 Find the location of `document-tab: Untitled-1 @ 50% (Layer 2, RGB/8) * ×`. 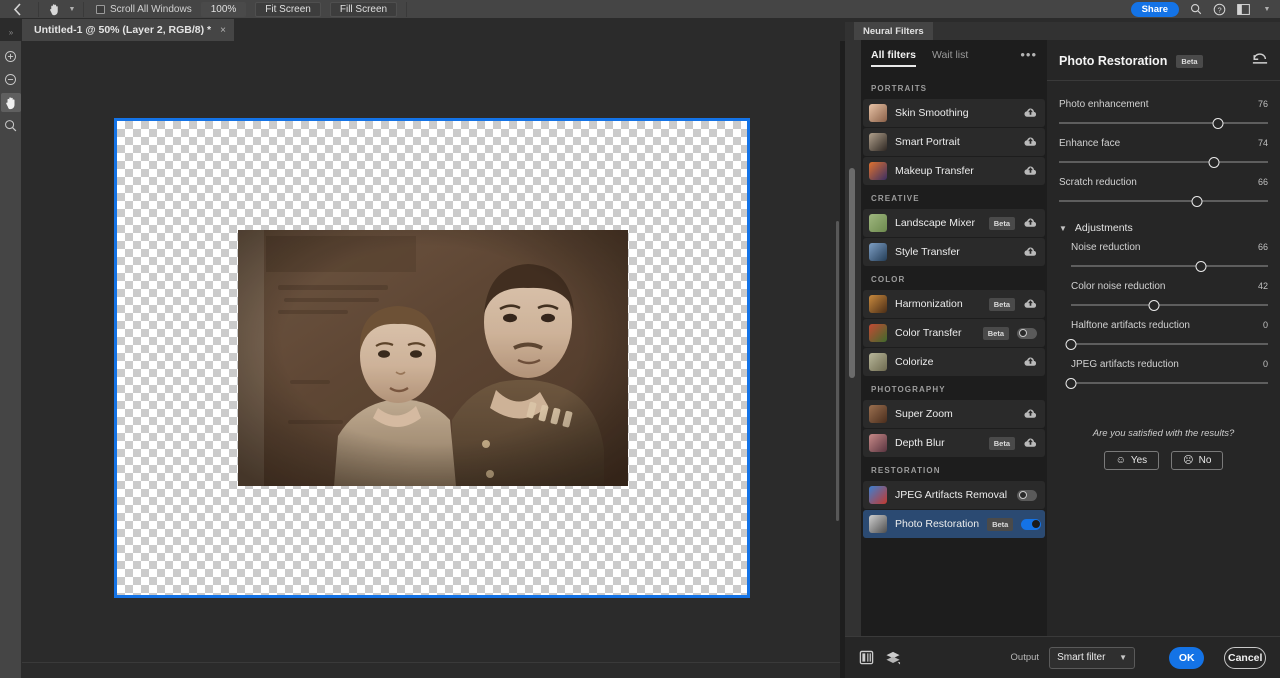

document-tab: Untitled-1 @ 50% (Layer 2, RGB/8) * × is located at coordinates (128, 30).